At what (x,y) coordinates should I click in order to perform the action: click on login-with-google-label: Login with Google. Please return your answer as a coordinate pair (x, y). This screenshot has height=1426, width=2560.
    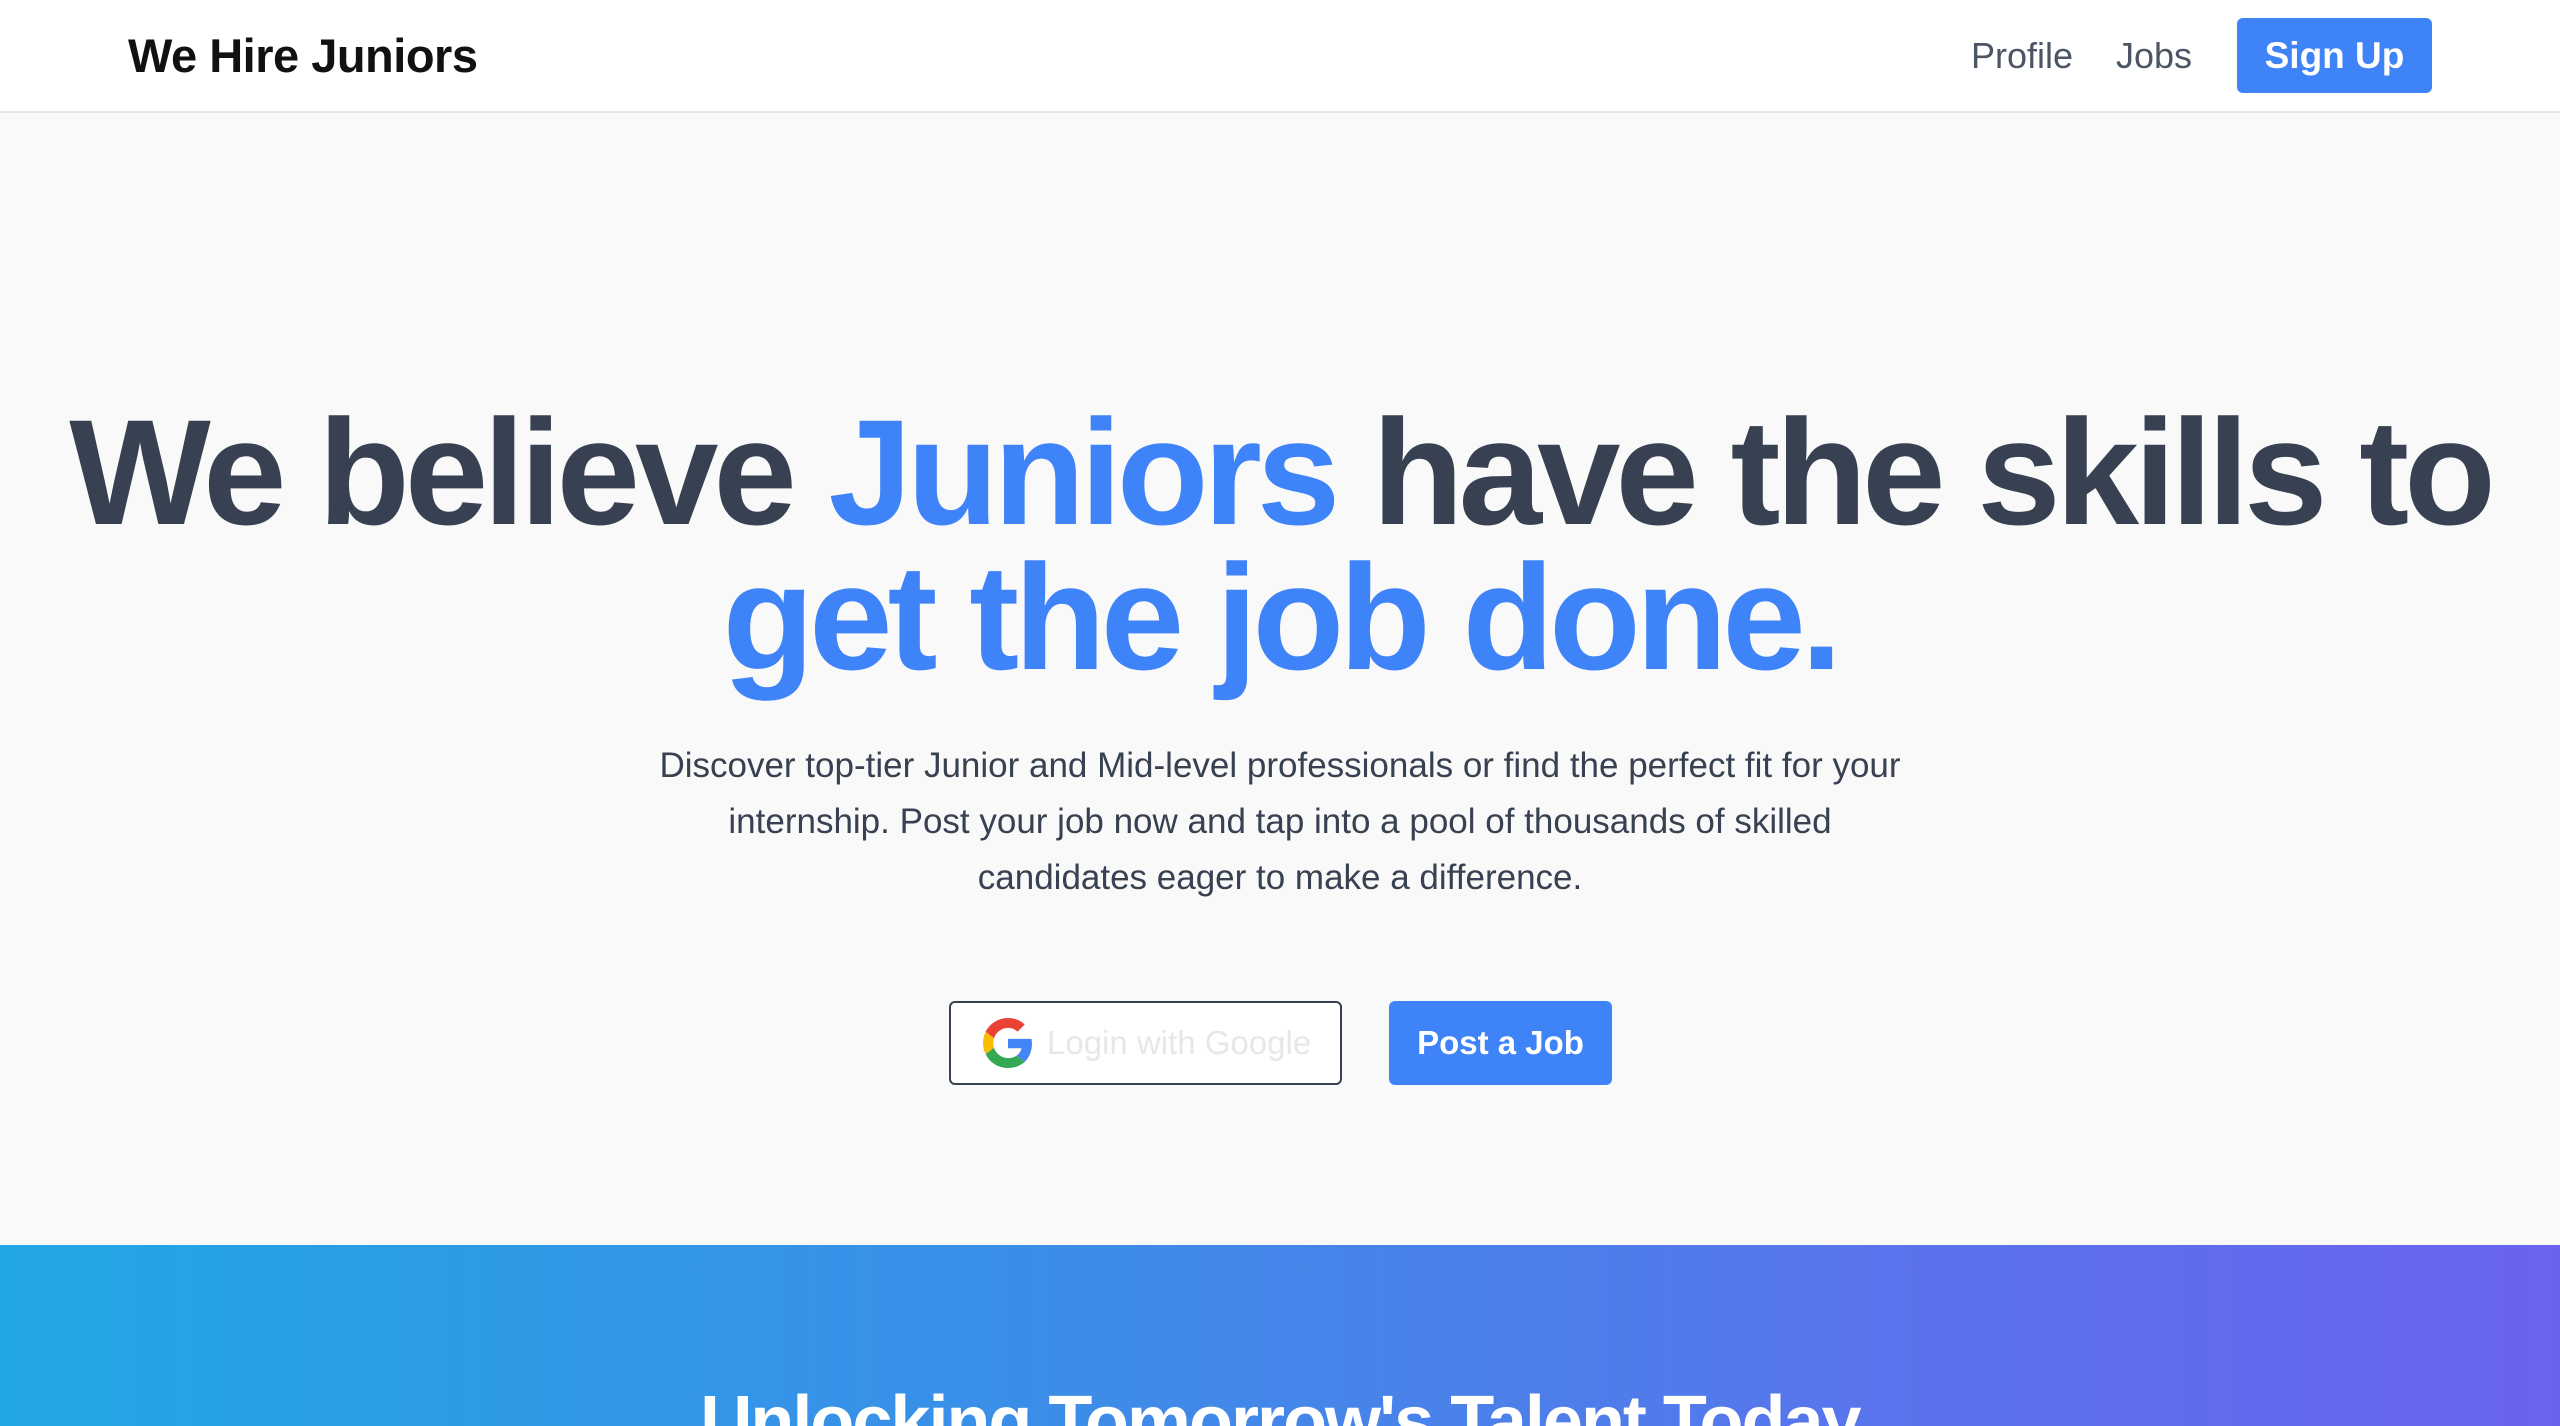
    Looking at the image, I should click on (1179, 1042).